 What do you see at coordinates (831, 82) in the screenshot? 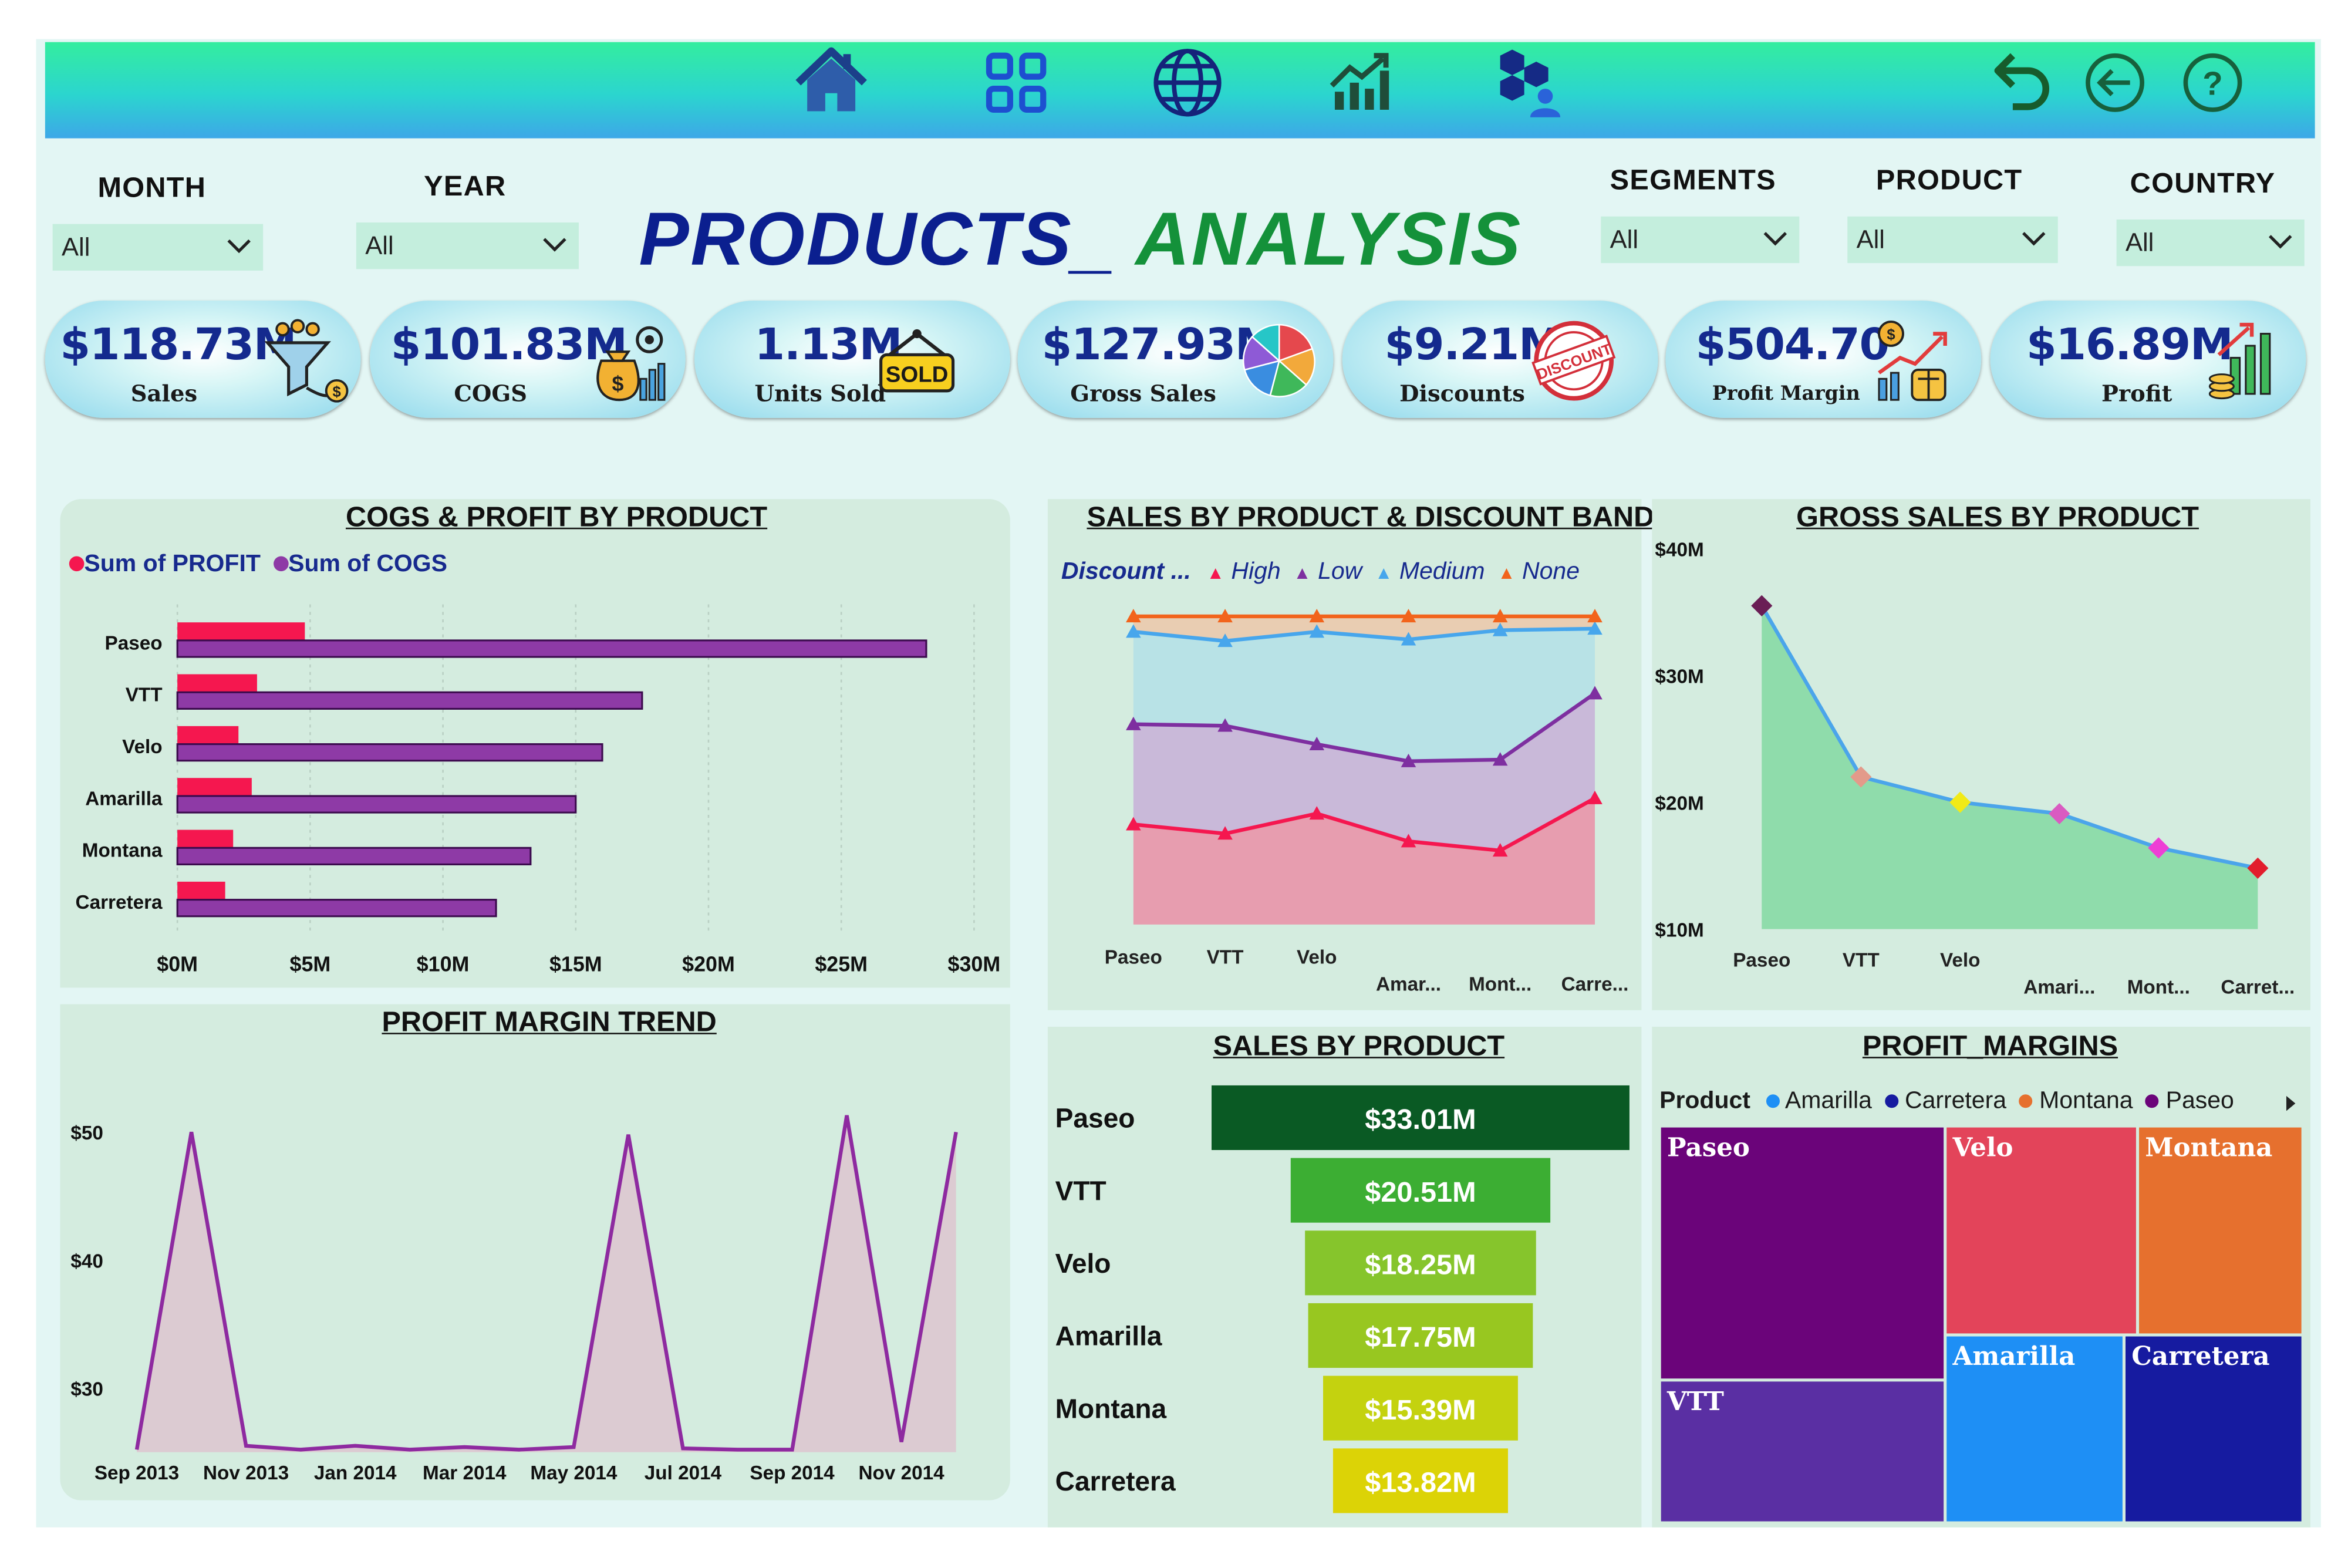
I see `home-icon` at bounding box center [831, 82].